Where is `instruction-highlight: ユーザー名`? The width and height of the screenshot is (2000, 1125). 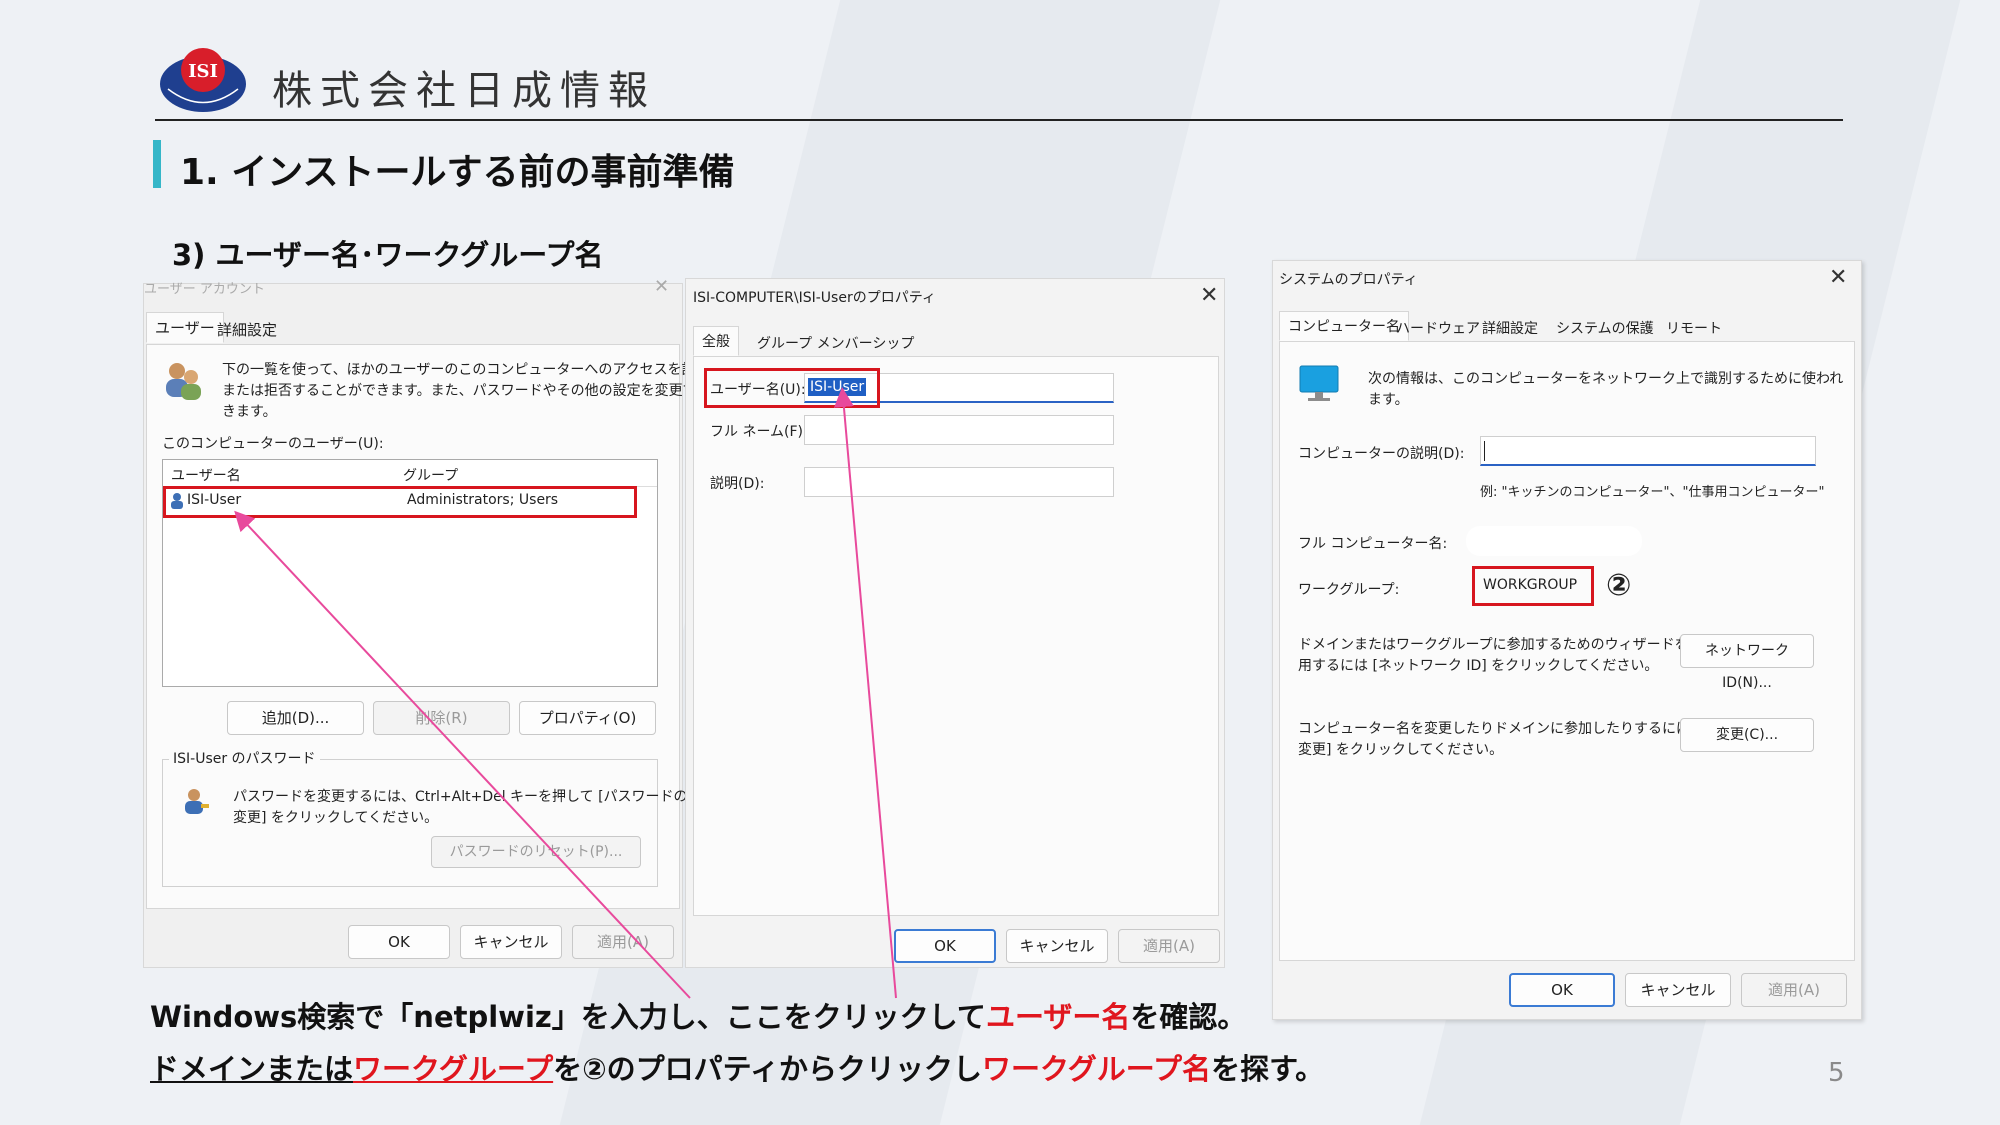
instruction-highlight: ユーザー名 is located at coordinates (1058, 1017).